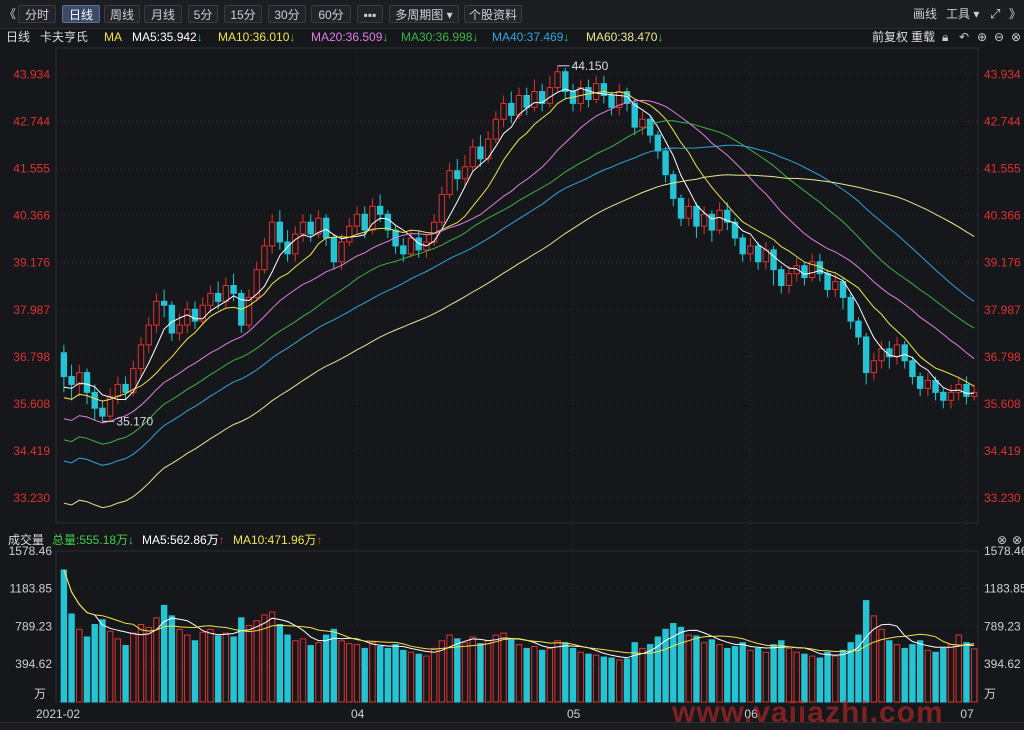 The width and height of the screenshot is (1024, 730). I want to click on volume-tick-left: 789.23, so click(33, 627).